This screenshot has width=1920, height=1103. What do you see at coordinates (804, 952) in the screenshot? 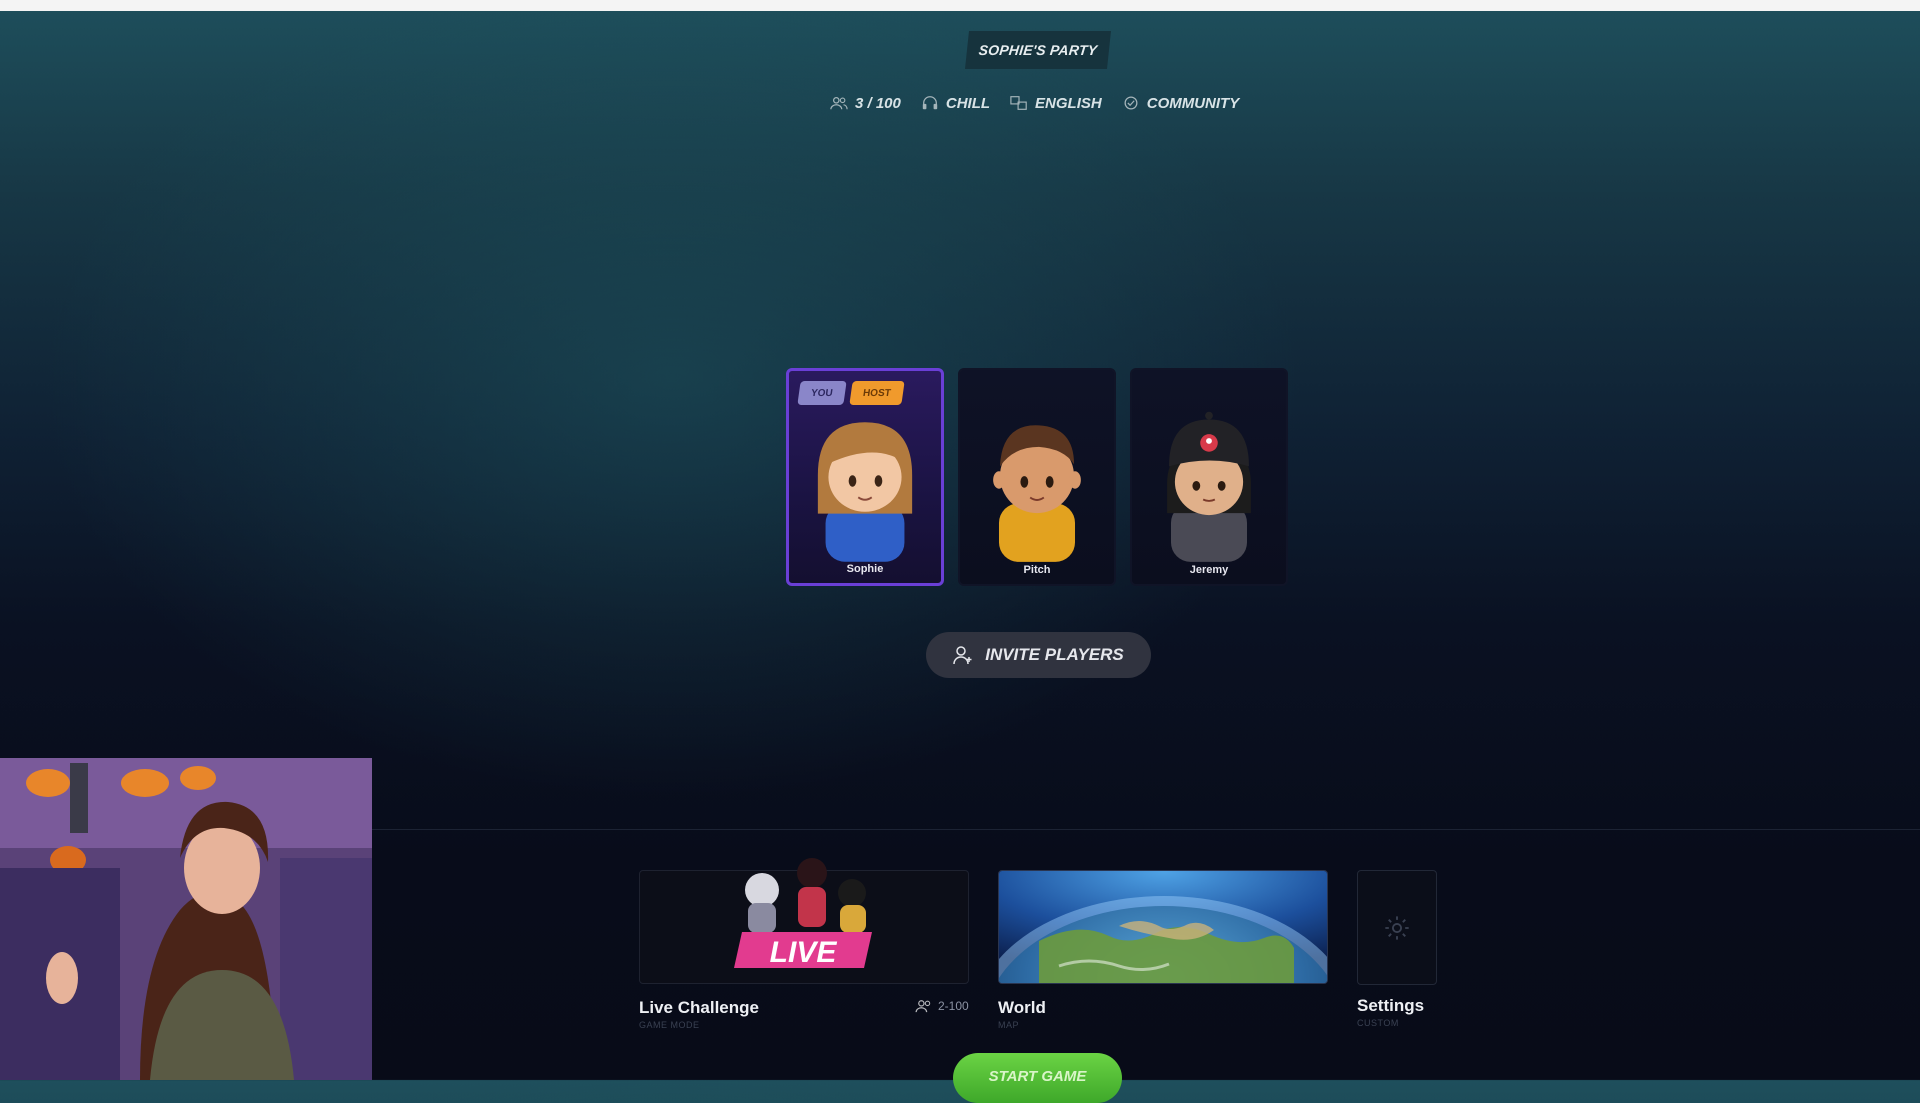
I see `live-text: LIVE` at bounding box center [804, 952].